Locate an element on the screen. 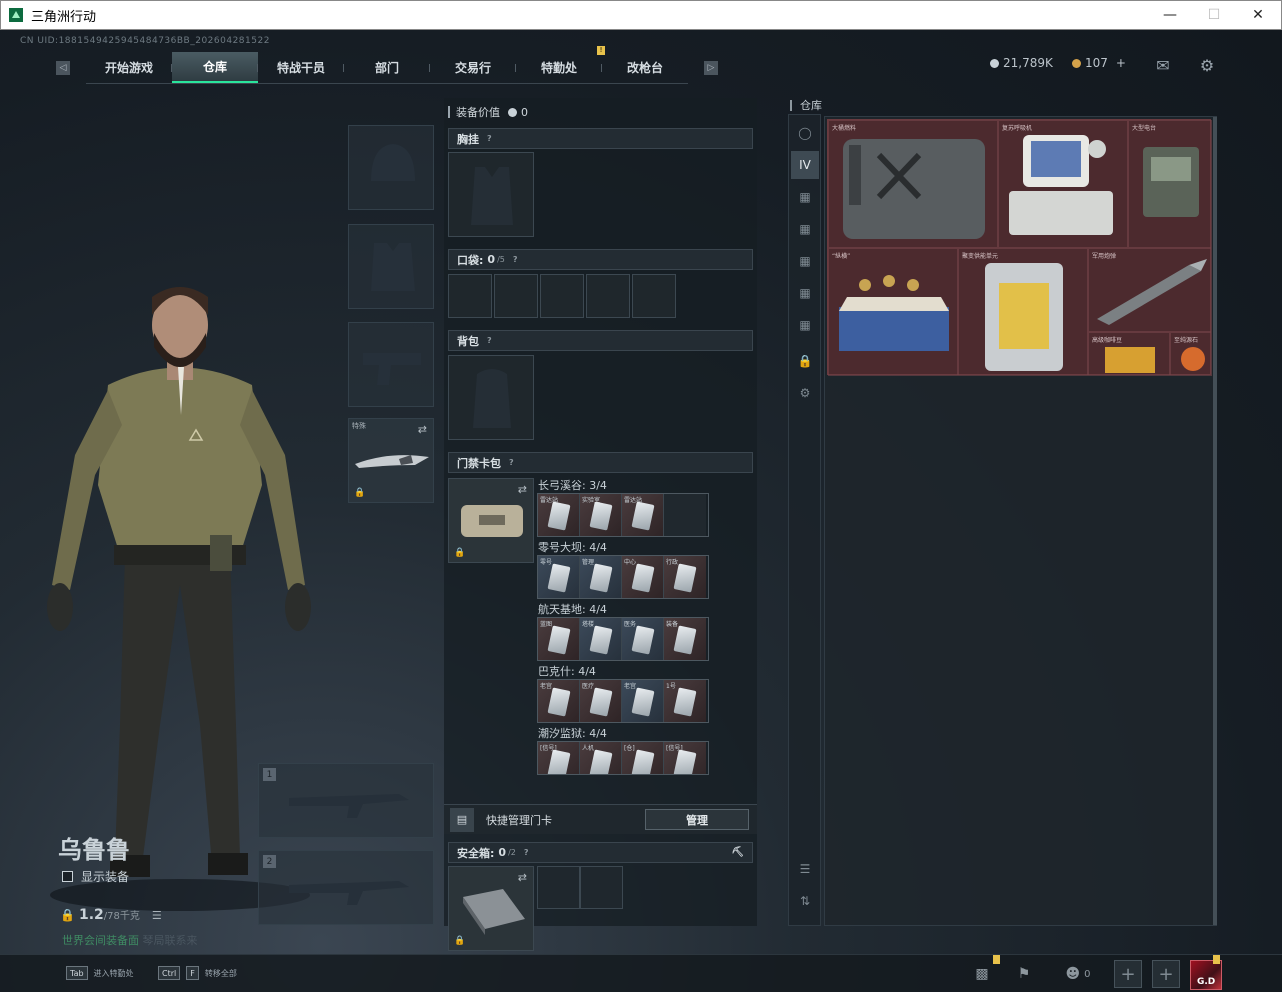 The width and height of the screenshot is (1282, 992). friends-icon: ☻ 0 is located at coordinates (1078, 974).